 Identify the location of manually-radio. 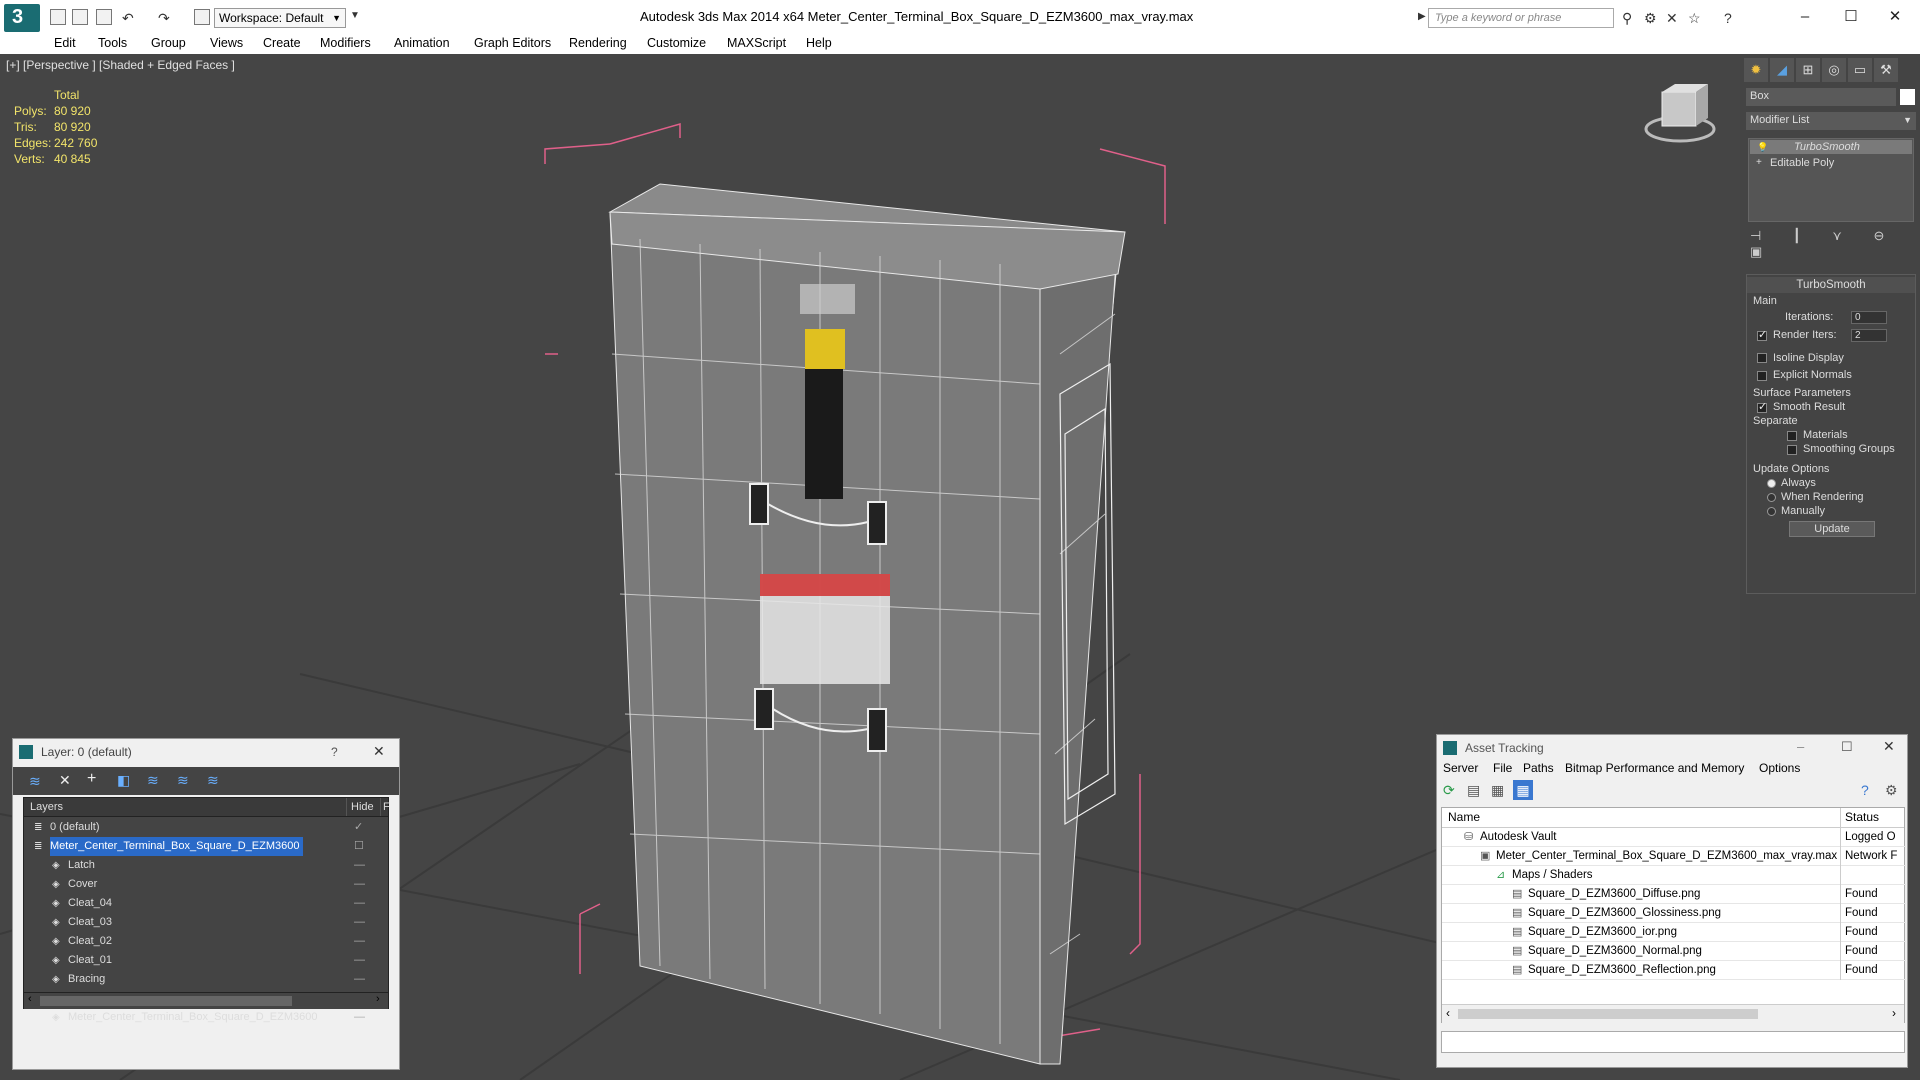
(1771, 511).